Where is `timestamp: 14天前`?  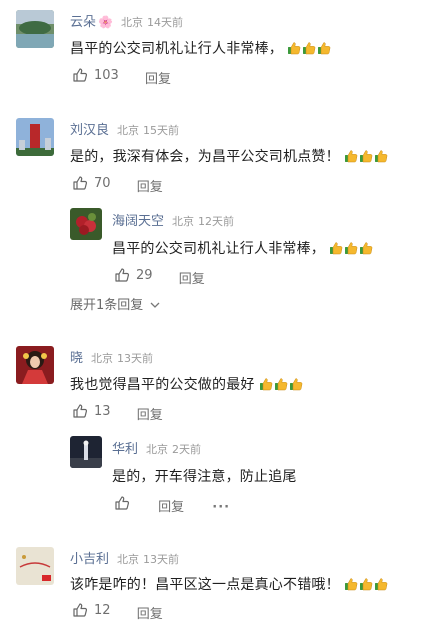 timestamp: 14天前 is located at coordinates (164, 22).